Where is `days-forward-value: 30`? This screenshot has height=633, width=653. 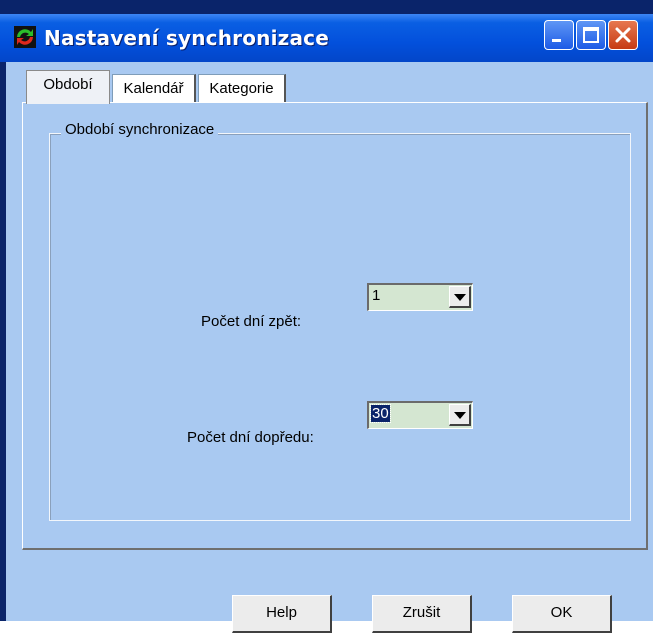
days-forward-value: 30 is located at coordinates (380, 413).